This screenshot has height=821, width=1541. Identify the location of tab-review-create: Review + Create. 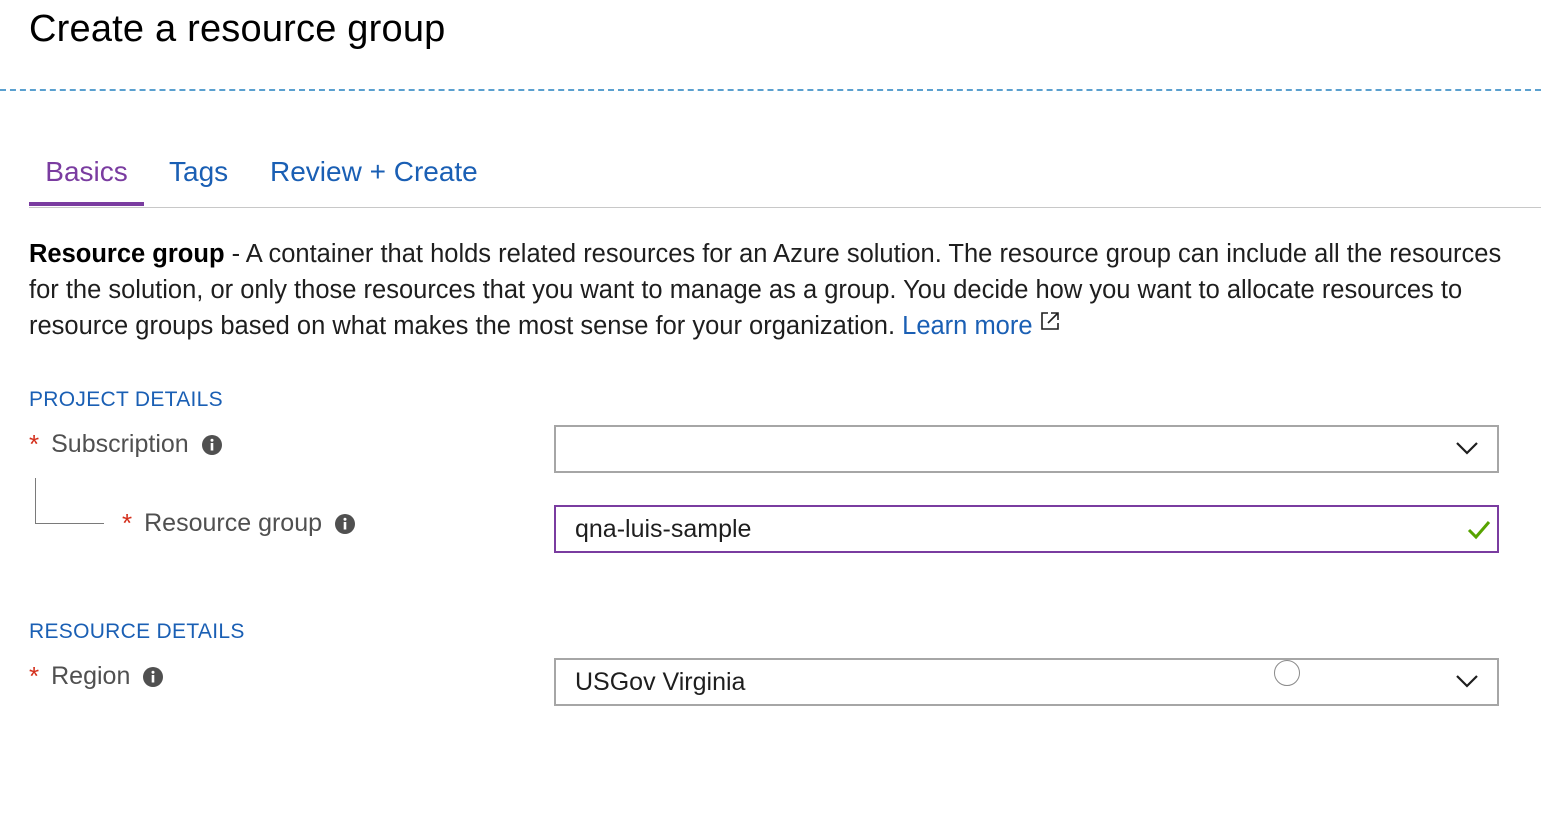
(374, 178).